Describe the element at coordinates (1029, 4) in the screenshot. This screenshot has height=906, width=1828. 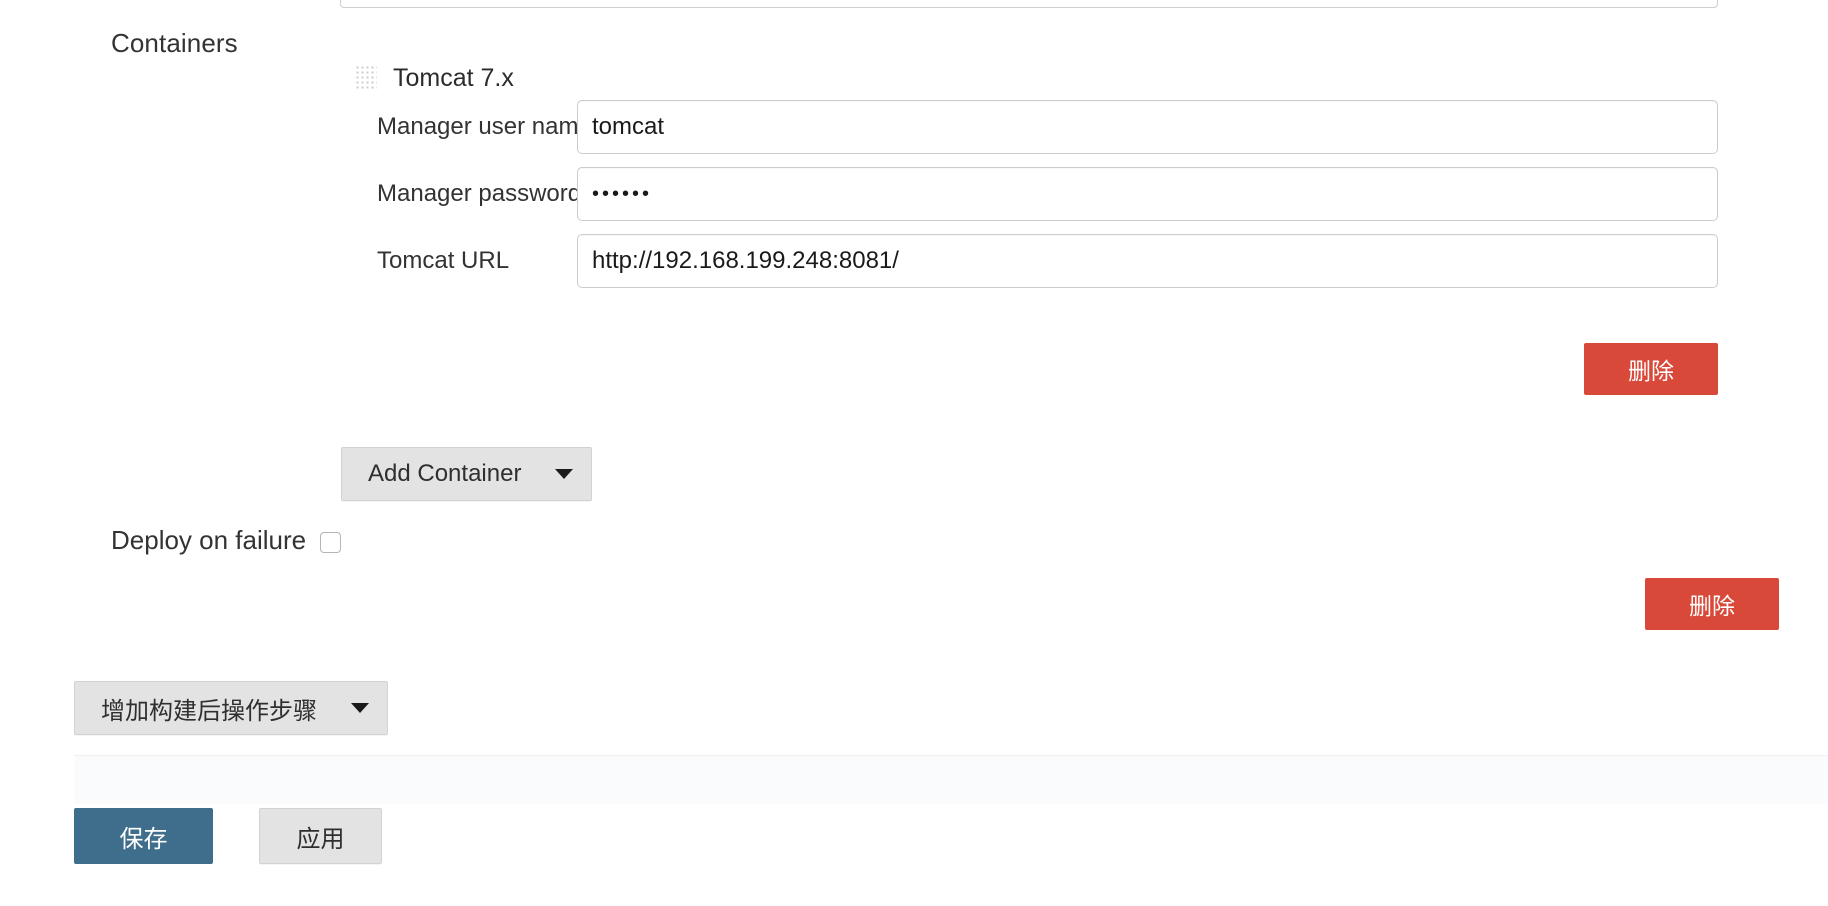
I see `previous-field-partial` at that location.